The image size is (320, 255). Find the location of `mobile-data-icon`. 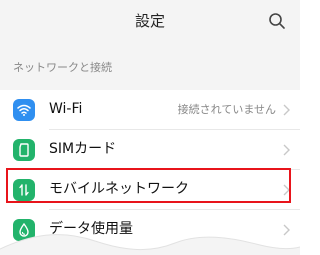

mobile-data-icon is located at coordinates (24, 190).